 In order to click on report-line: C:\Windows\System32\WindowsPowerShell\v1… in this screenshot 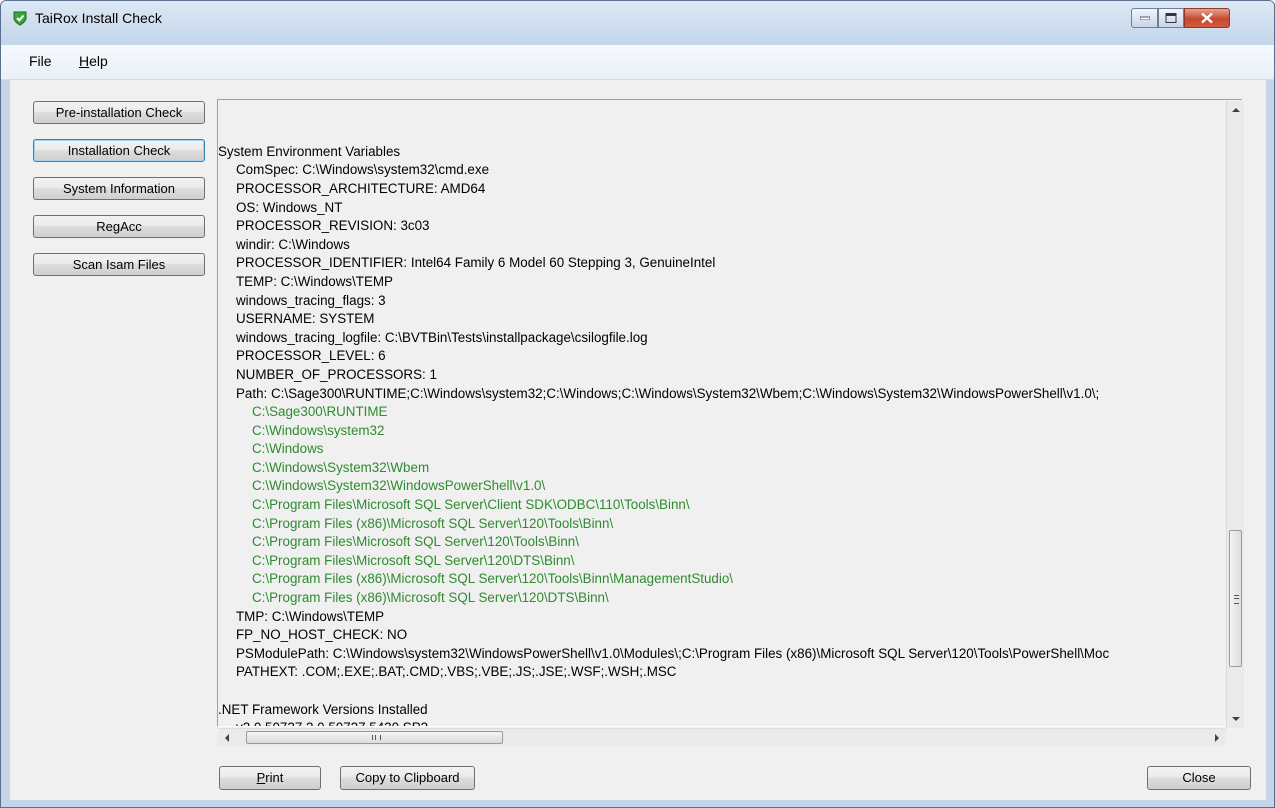, I will do `click(399, 486)`.